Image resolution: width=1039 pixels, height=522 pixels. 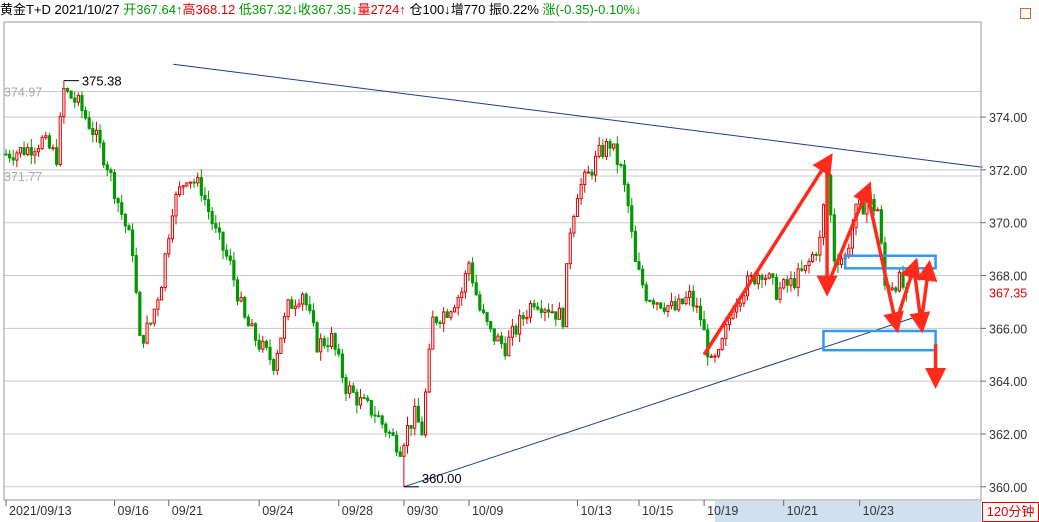 I want to click on close-price: 收367.35↓, so click(x=328, y=9).